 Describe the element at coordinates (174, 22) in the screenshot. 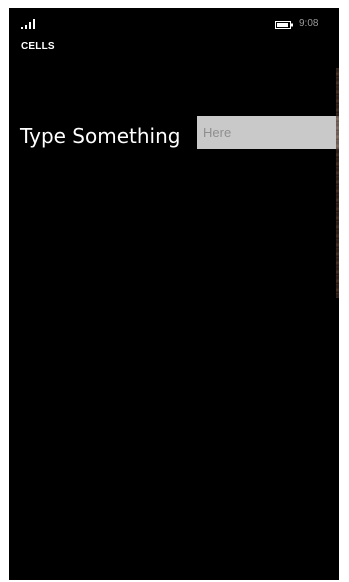

I see `status-bar: 9:08` at that location.